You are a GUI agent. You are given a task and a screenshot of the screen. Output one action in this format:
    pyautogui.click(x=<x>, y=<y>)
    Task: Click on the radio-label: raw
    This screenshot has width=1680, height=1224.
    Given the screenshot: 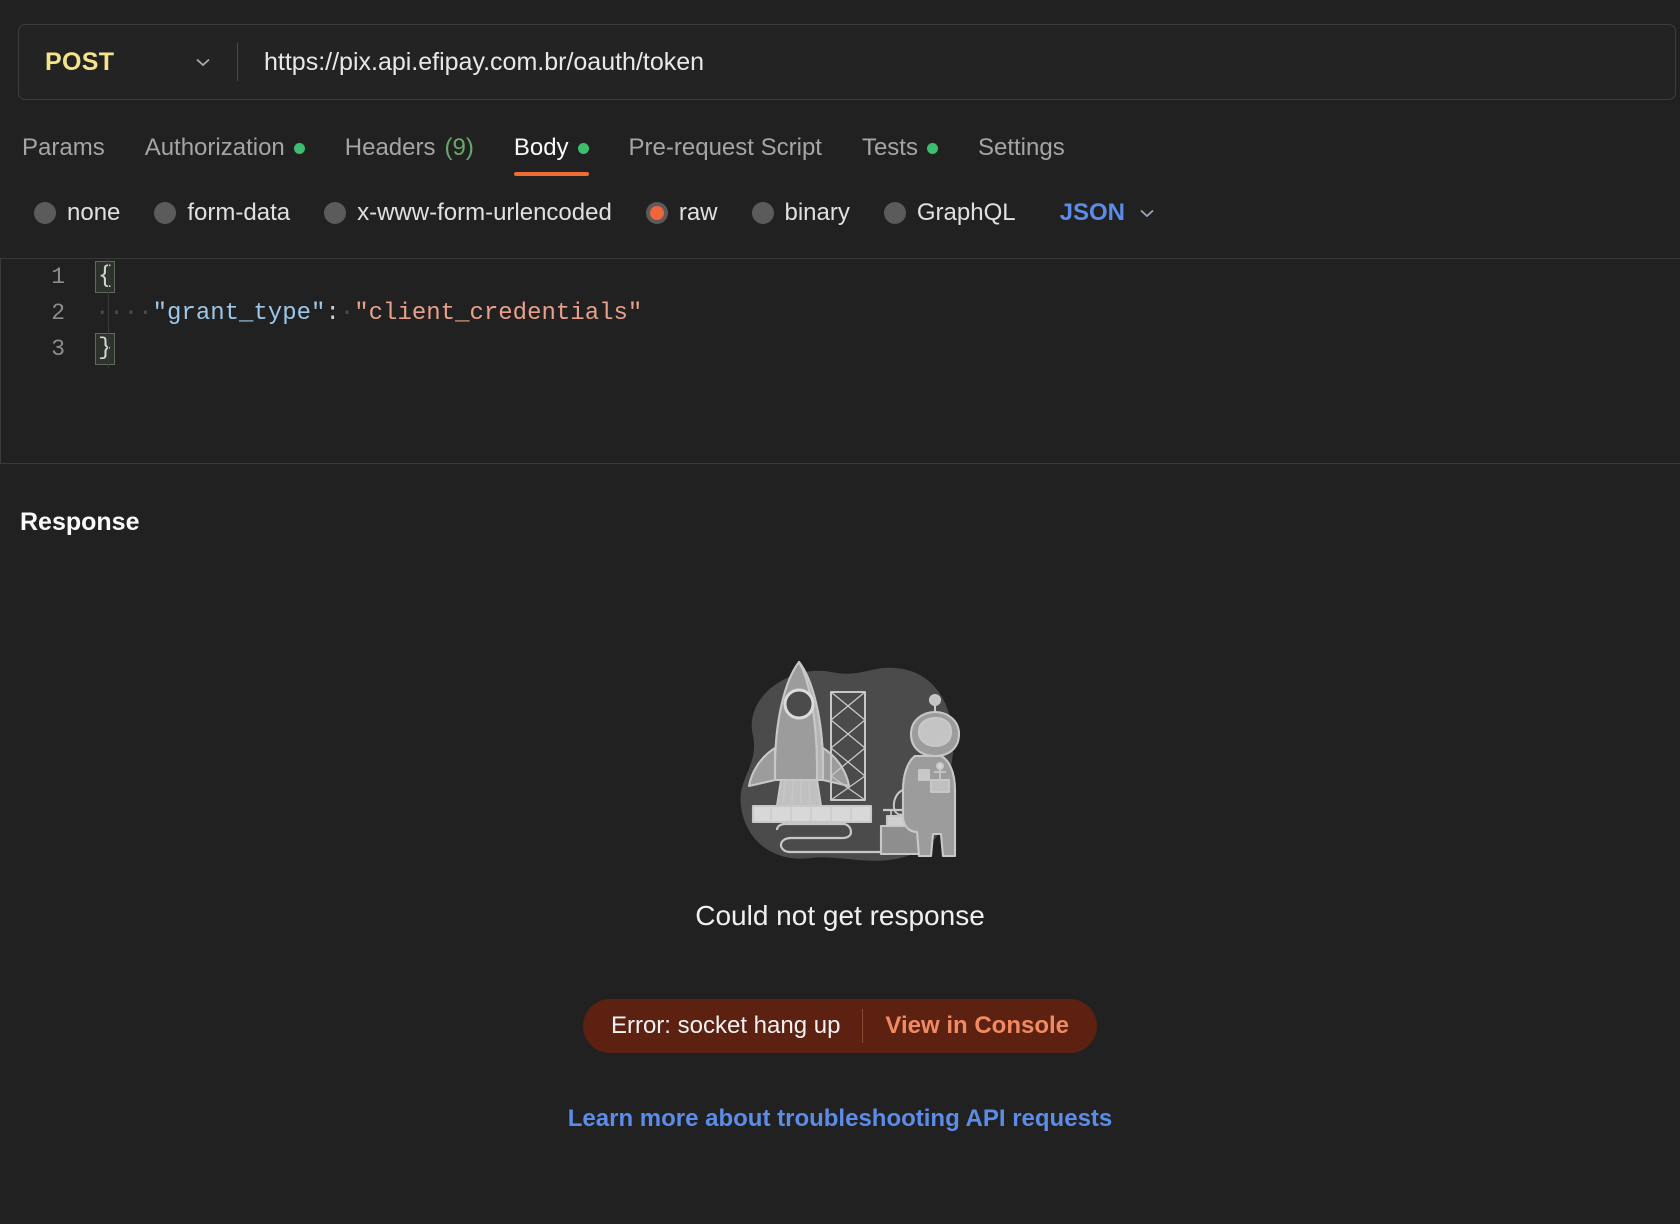 What is the action you would take?
    pyautogui.click(x=698, y=212)
    